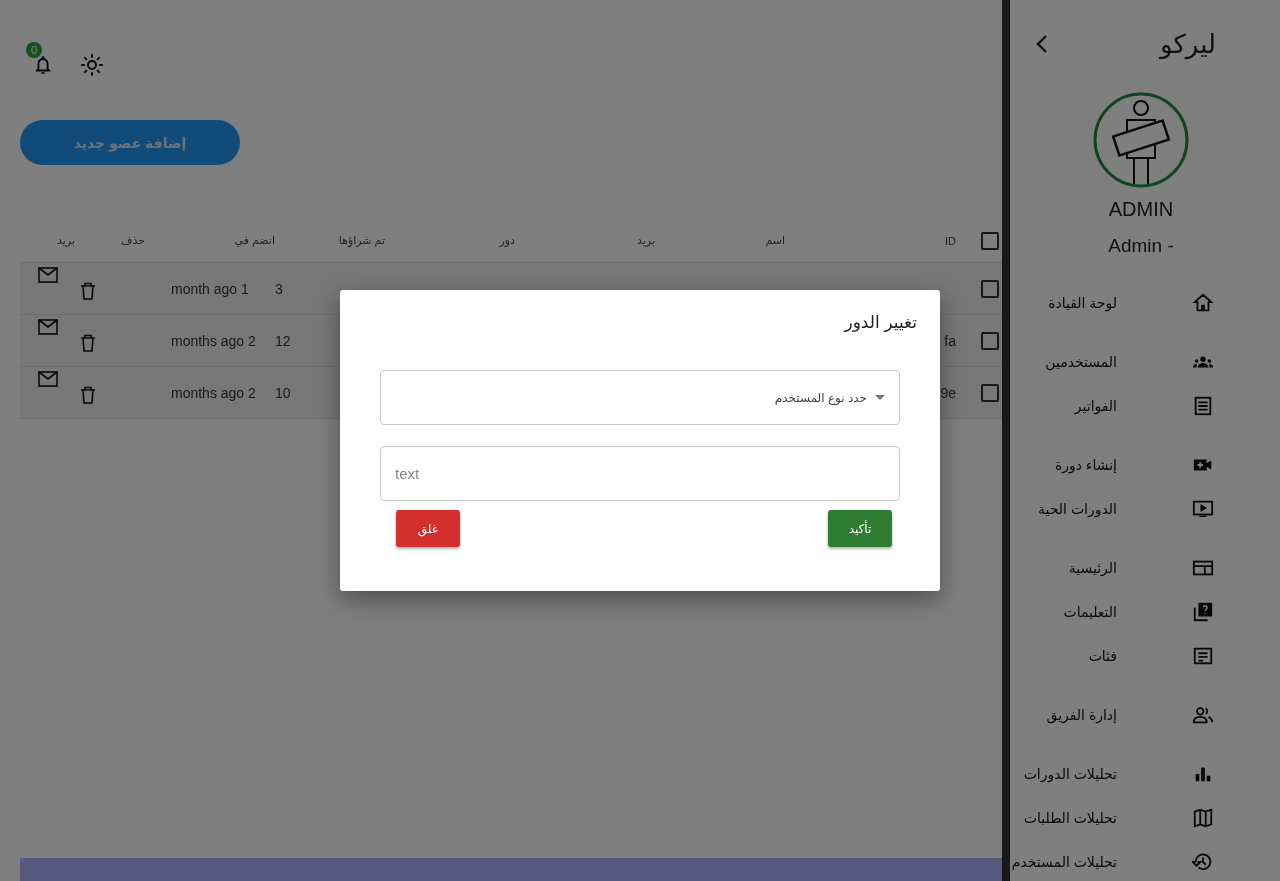  What do you see at coordinates (1141, 303) in the screenshot?
I see `menu-item: لوحة القيادة` at bounding box center [1141, 303].